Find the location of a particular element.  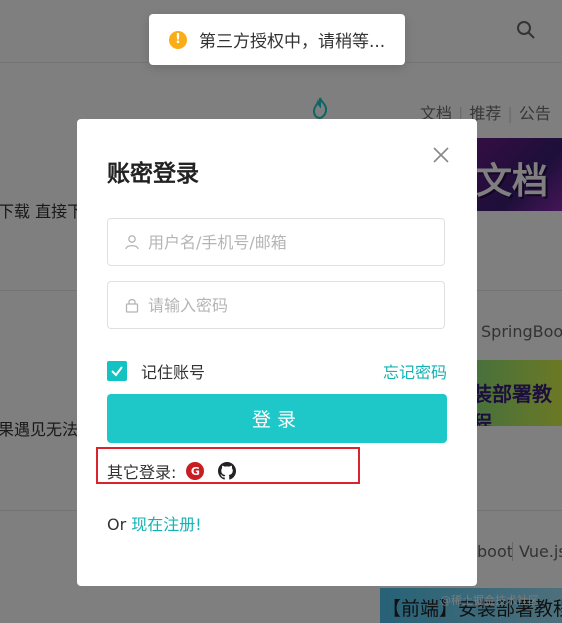

register-prefix: Or is located at coordinates (117, 524).